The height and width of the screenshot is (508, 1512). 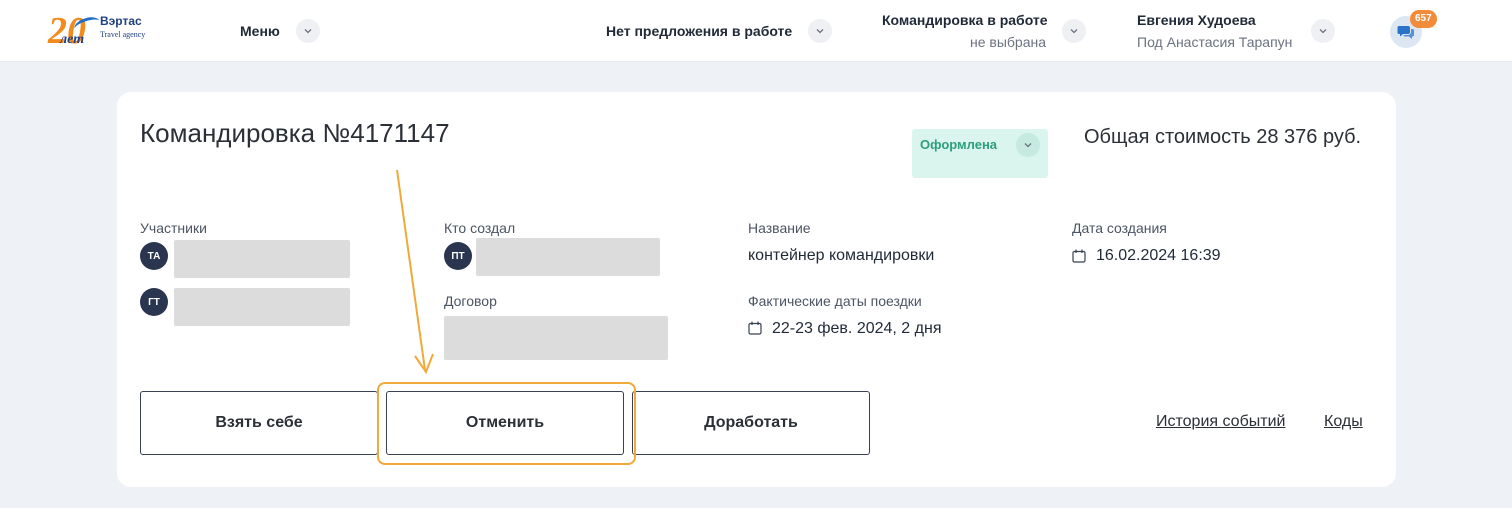 What do you see at coordinates (1220, 422) in the screenshot?
I see `history-link: История событий` at bounding box center [1220, 422].